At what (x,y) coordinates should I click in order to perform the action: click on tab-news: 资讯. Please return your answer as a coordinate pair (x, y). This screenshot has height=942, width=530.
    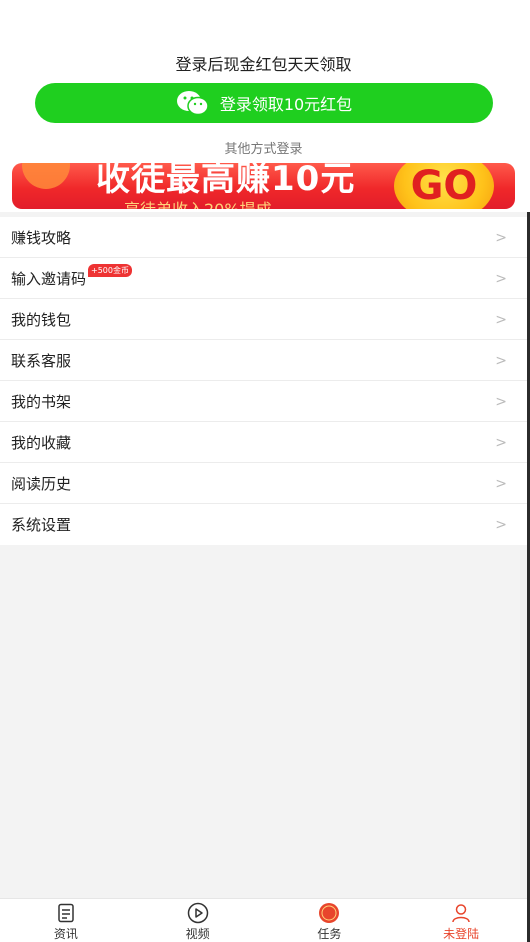
    Looking at the image, I should click on (66, 920).